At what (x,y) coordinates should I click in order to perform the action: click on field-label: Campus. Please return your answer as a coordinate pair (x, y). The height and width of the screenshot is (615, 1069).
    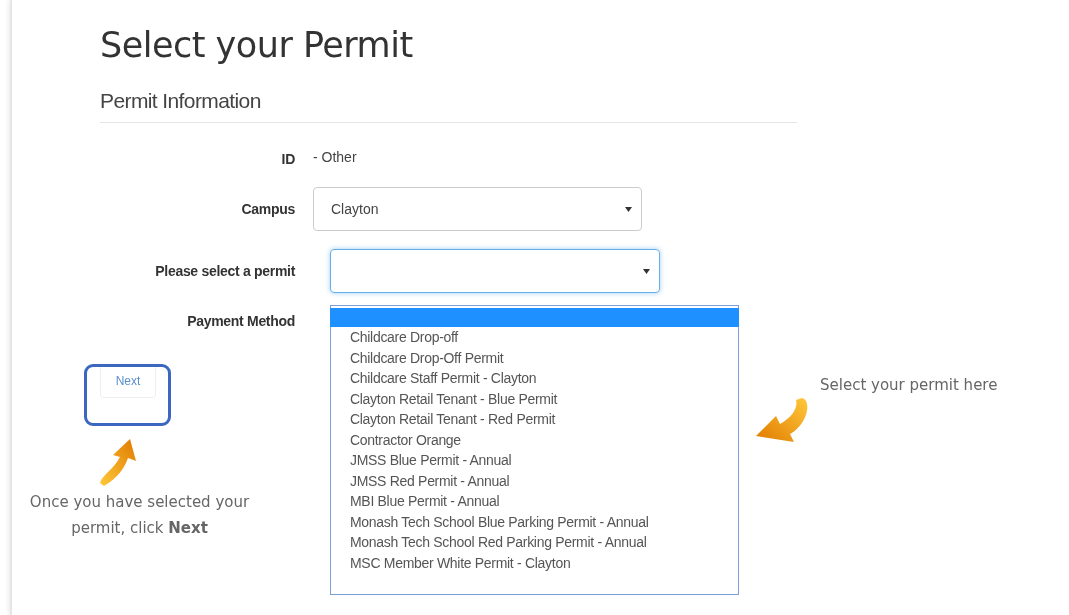
    Looking at the image, I should click on (267, 209).